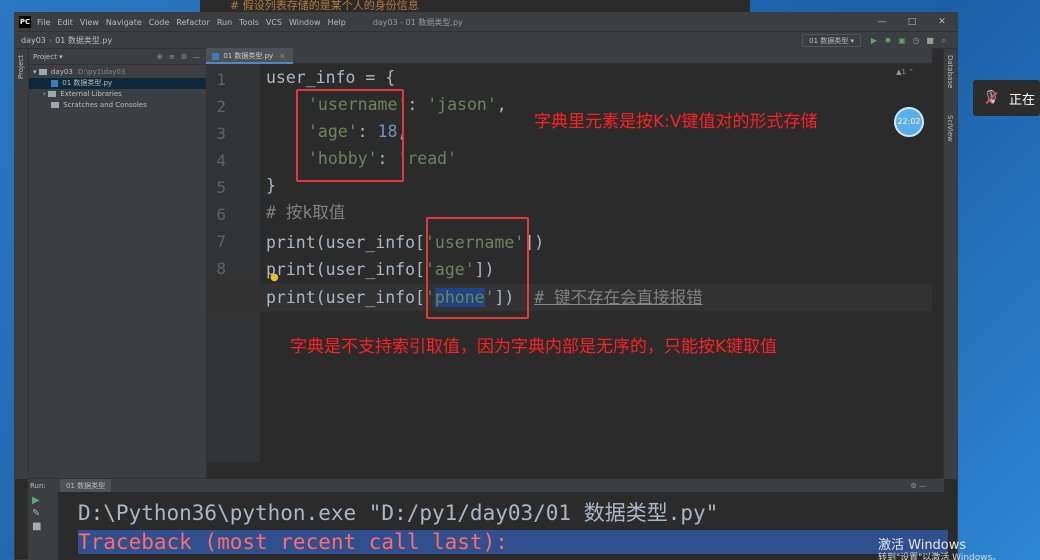 The height and width of the screenshot is (560, 1040). What do you see at coordinates (172, 57) in the screenshot?
I see `collapse-icon: ≡` at bounding box center [172, 57].